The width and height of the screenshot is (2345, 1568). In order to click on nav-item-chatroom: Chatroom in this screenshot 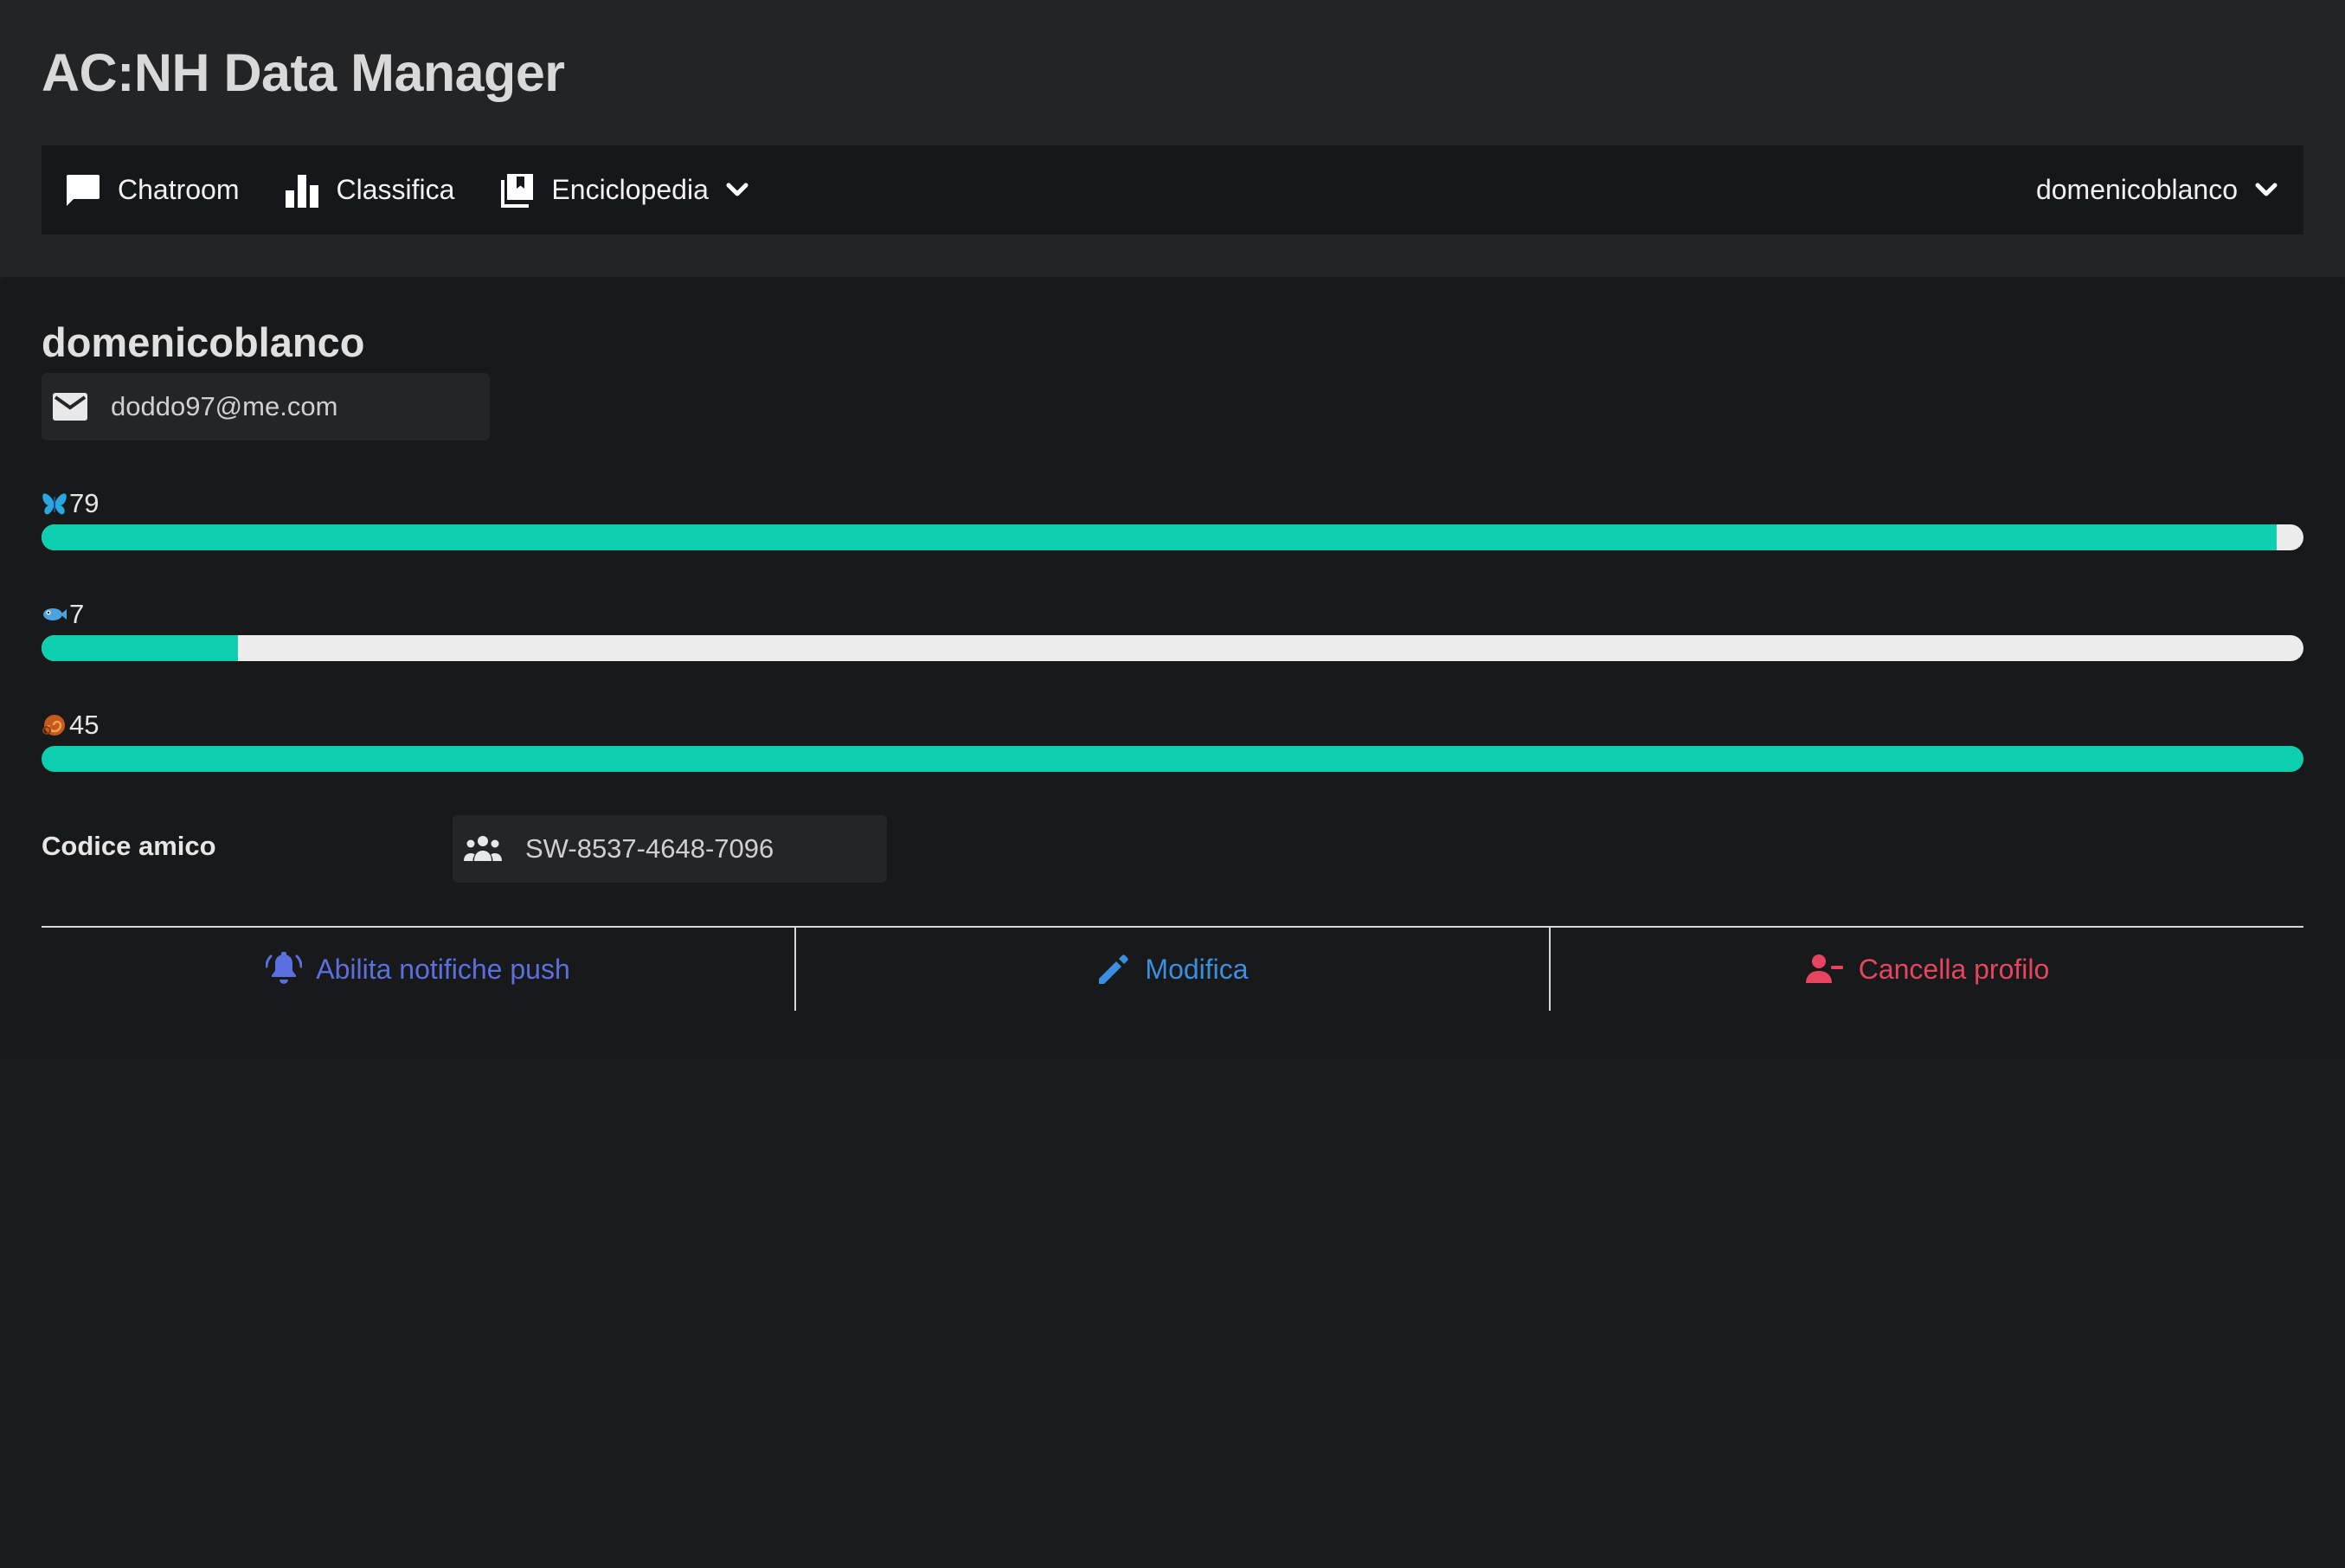, I will do `click(152, 190)`.